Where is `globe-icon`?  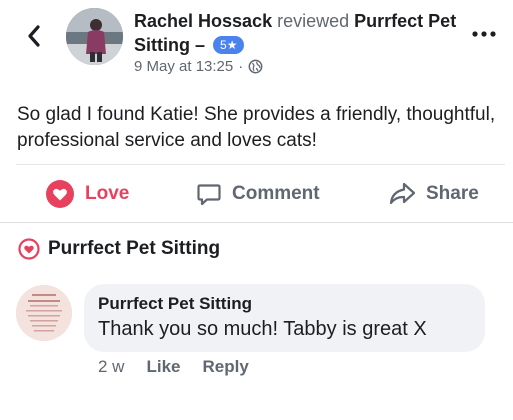 globe-icon is located at coordinates (255, 66).